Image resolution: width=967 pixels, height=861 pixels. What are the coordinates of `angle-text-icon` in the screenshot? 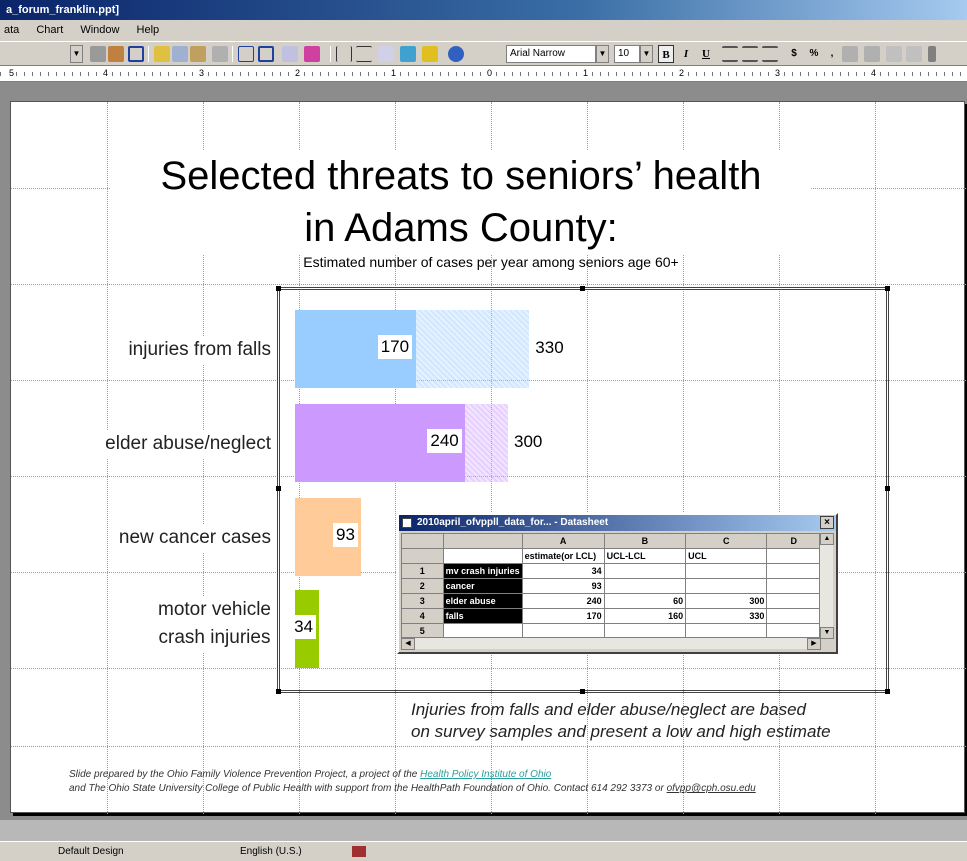 It's located at (894, 54).